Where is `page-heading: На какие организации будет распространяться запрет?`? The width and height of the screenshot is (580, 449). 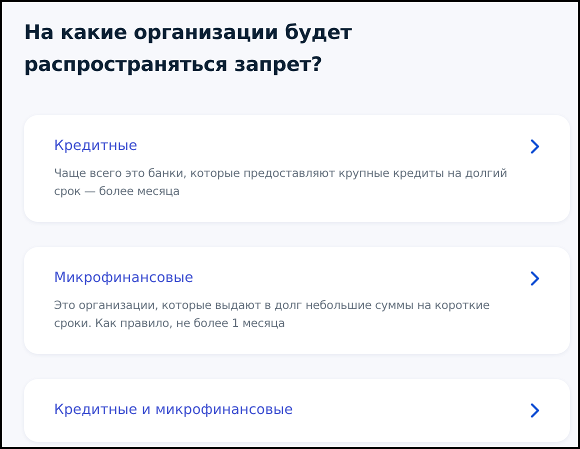 page-heading: На какие организации будет распространяться запрет? is located at coordinates (188, 48).